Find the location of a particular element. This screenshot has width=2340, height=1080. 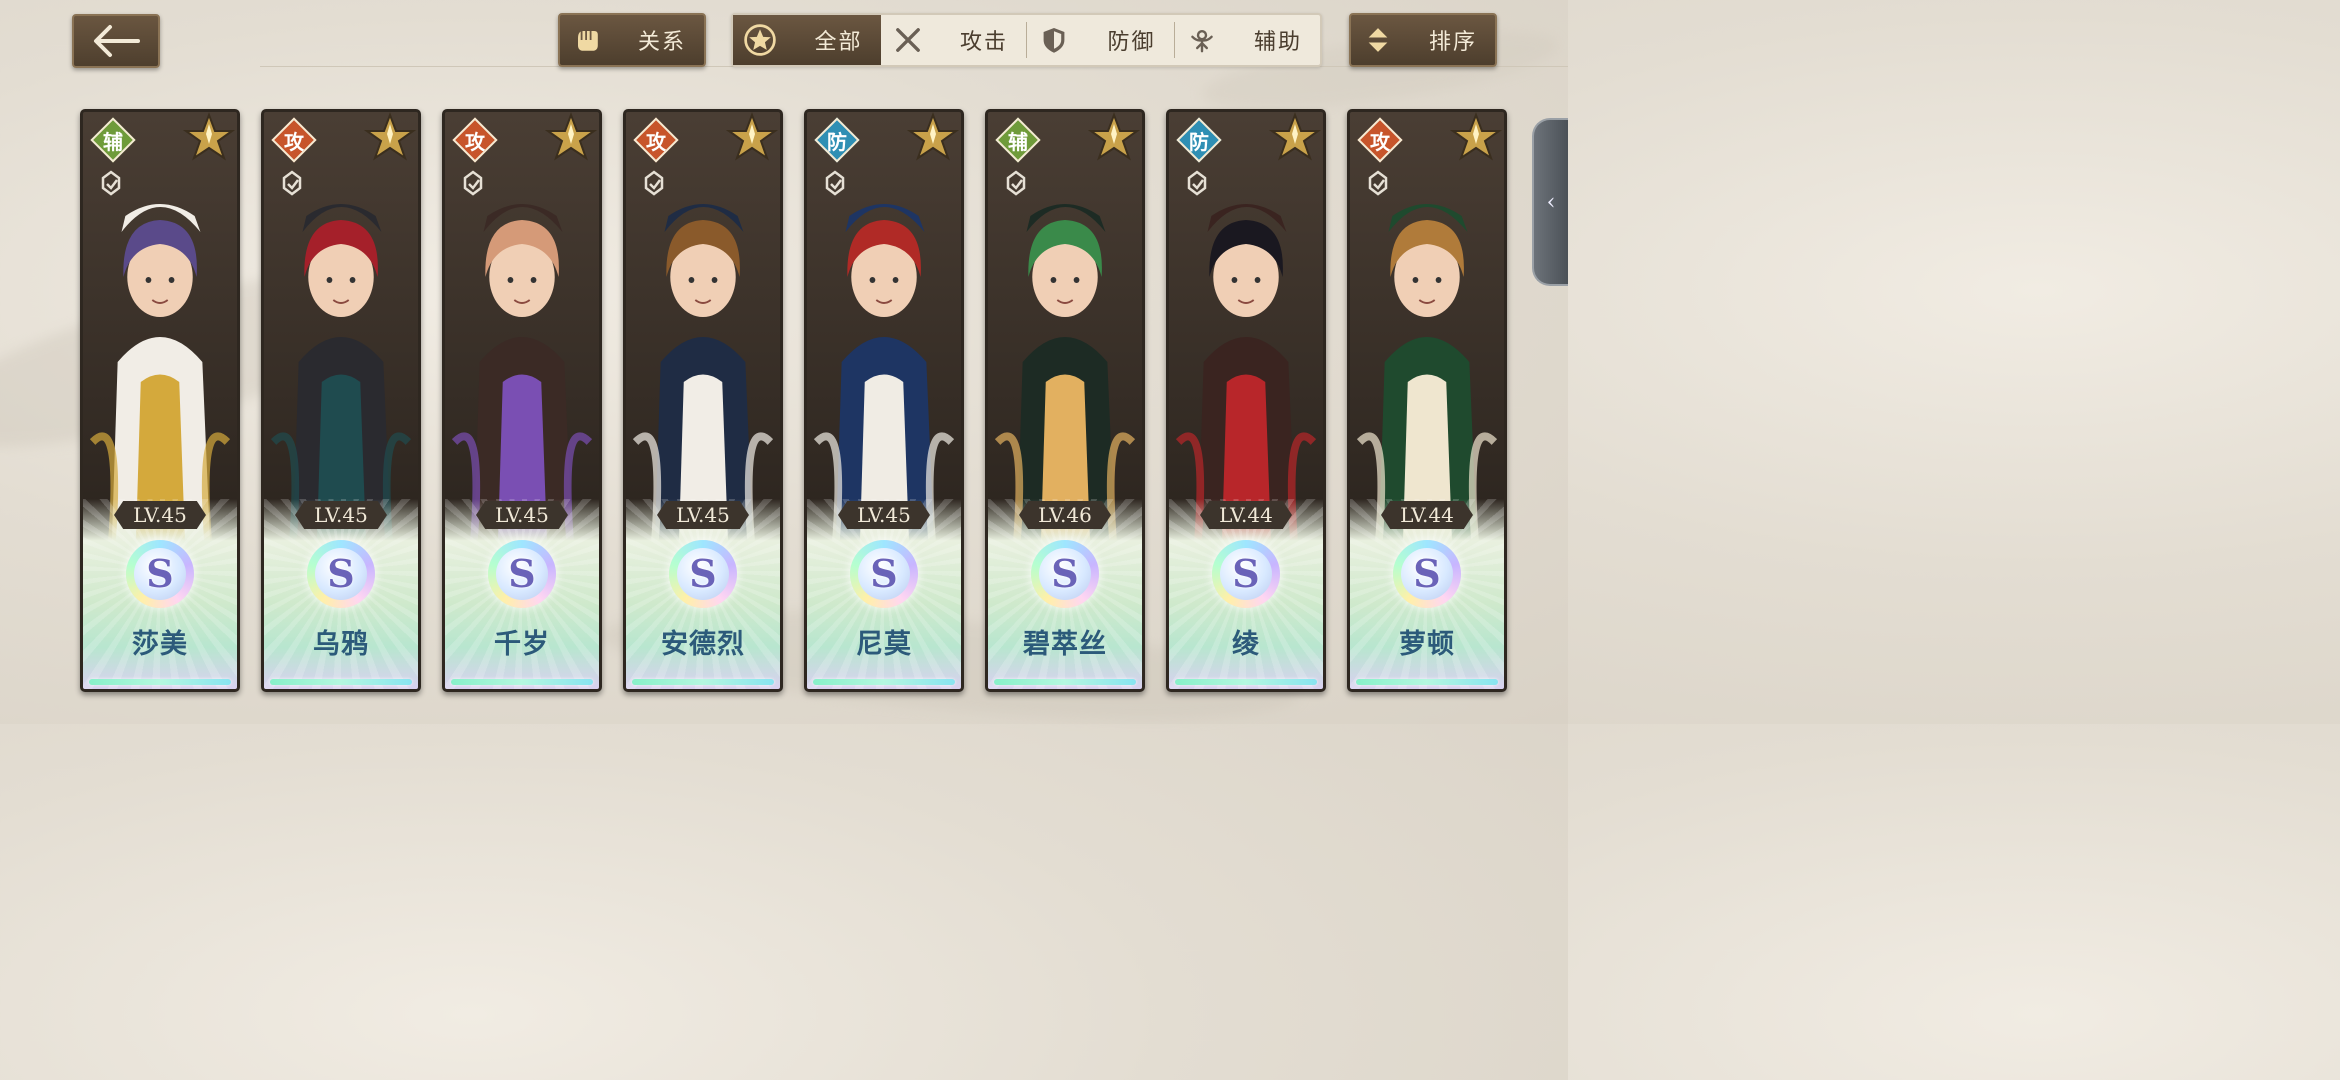

character-name: 莎美 is located at coordinates (160, 644).